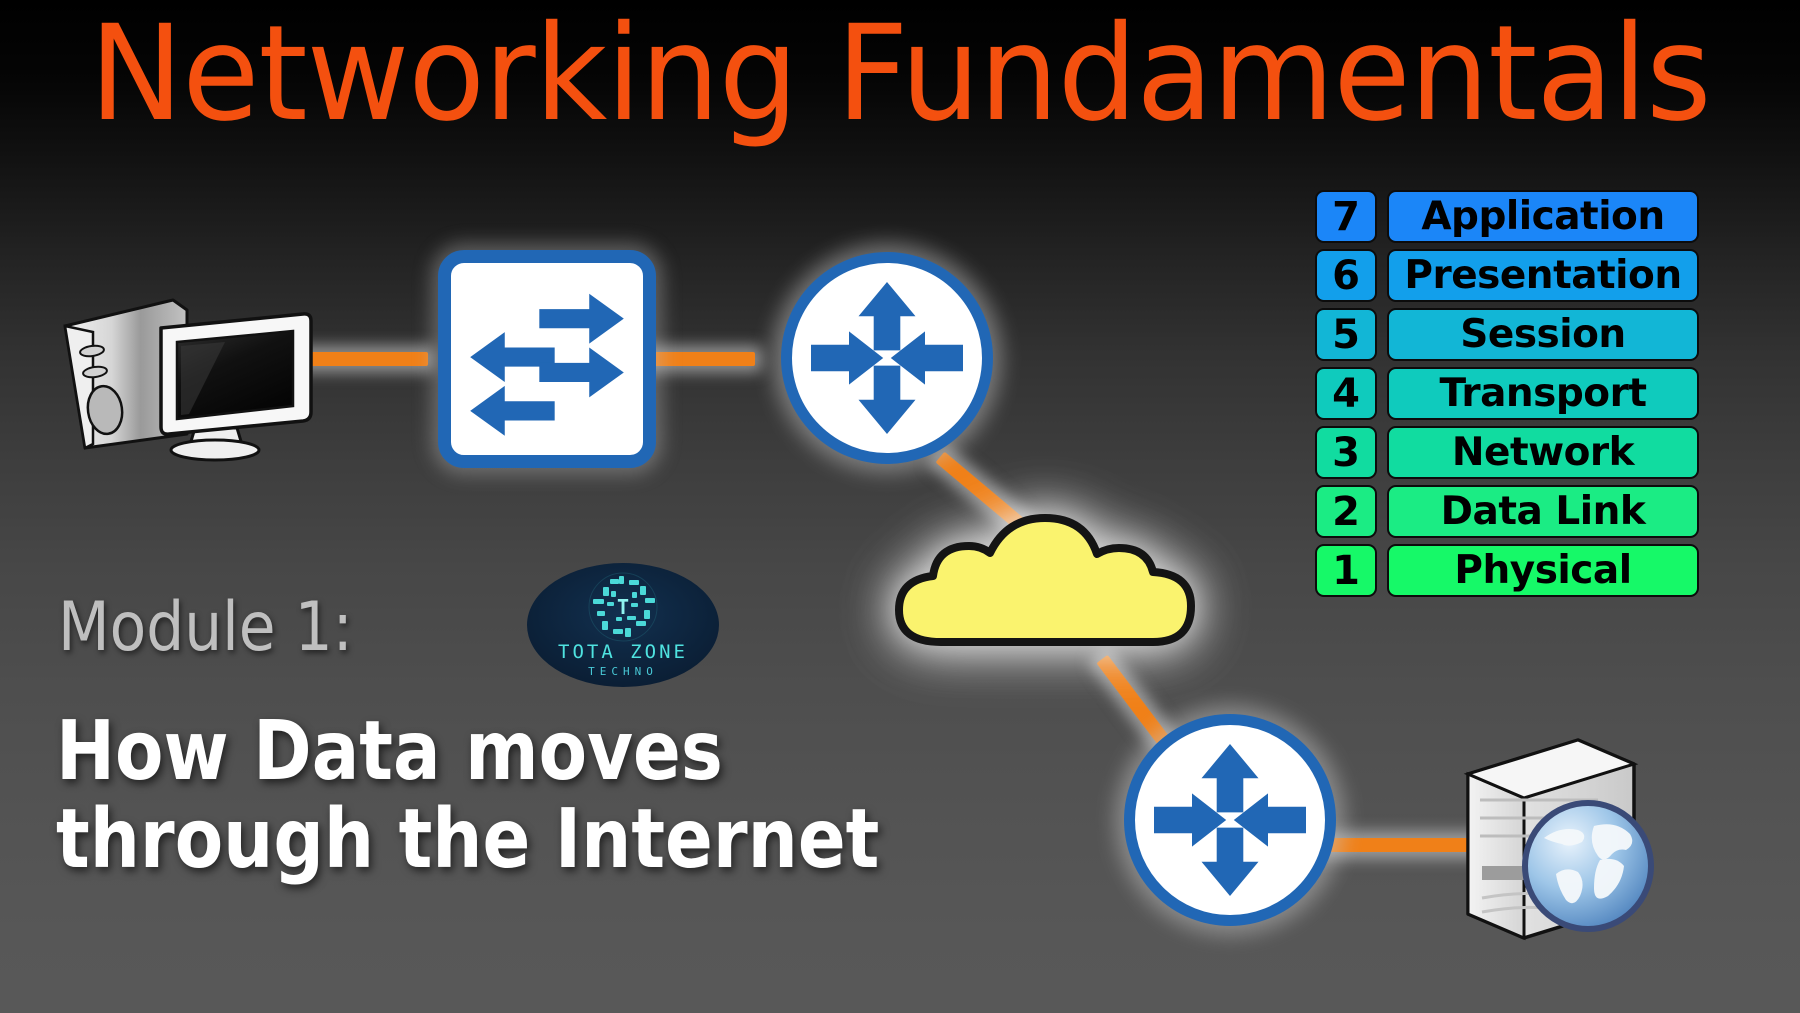 The width and height of the screenshot is (1800, 1013). I want to click on headline-line-2: through the Internet, so click(468, 839).